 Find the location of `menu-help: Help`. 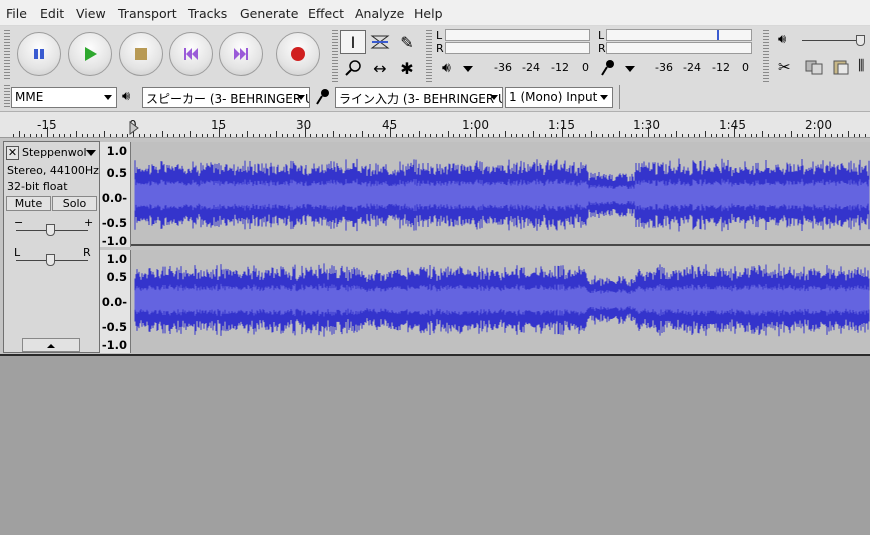

menu-help: Help is located at coordinates (428, 13).